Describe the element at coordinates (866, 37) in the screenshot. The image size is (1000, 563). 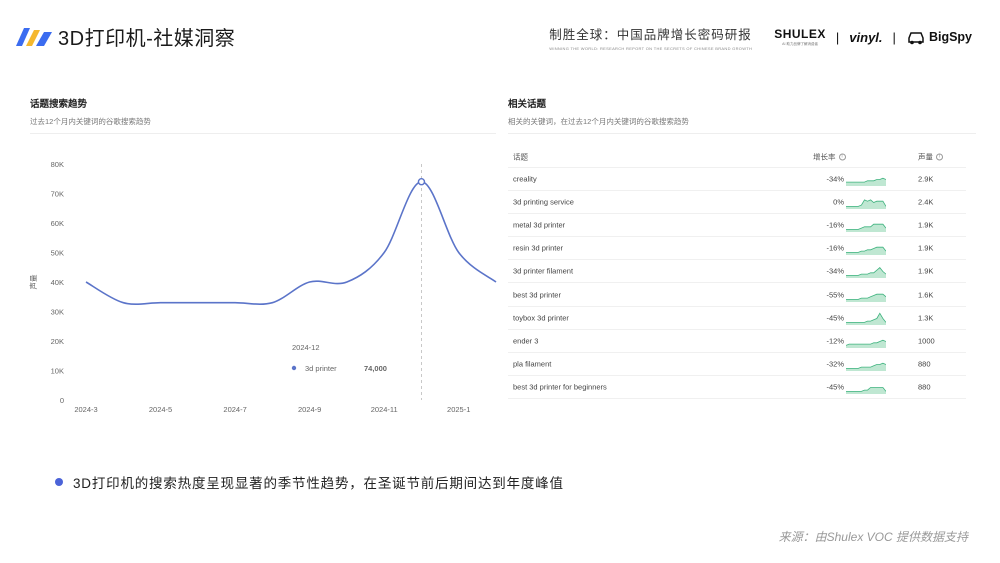
I see `vinyl-logo: vinyl.` at that location.